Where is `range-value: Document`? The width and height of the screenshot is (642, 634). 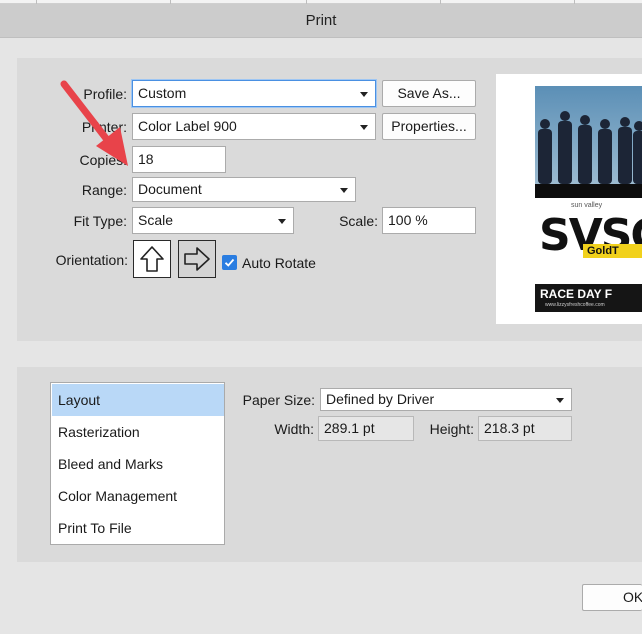 range-value: Document is located at coordinates (170, 189).